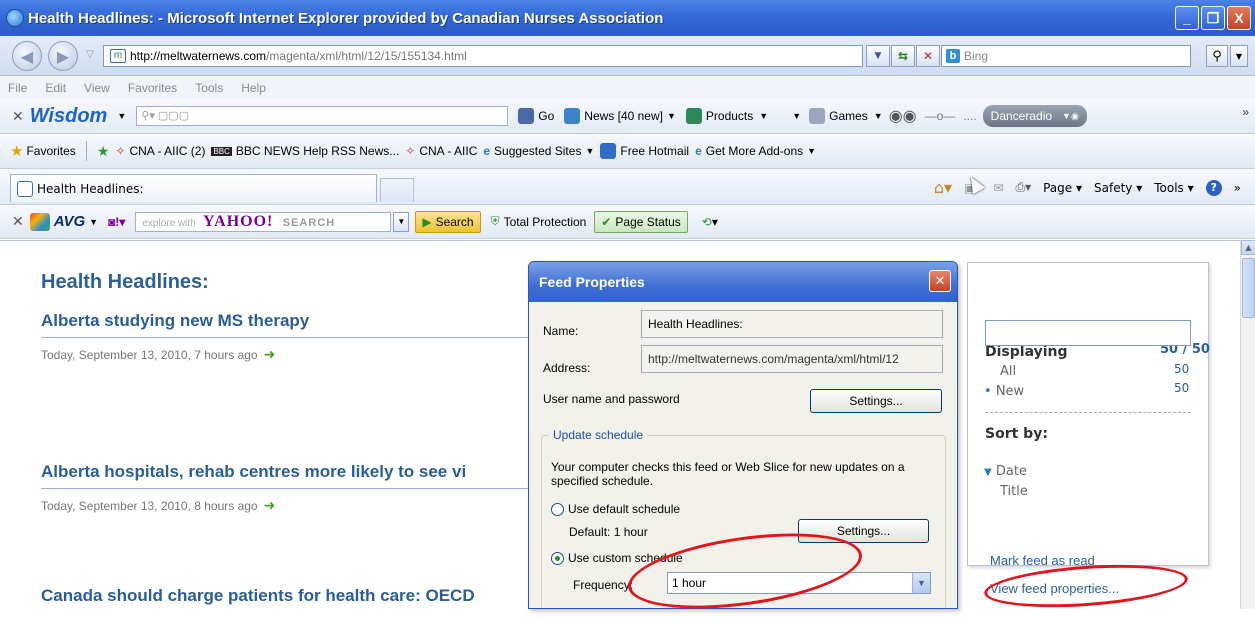  I want to click on filter-all: All, so click(1008, 371).